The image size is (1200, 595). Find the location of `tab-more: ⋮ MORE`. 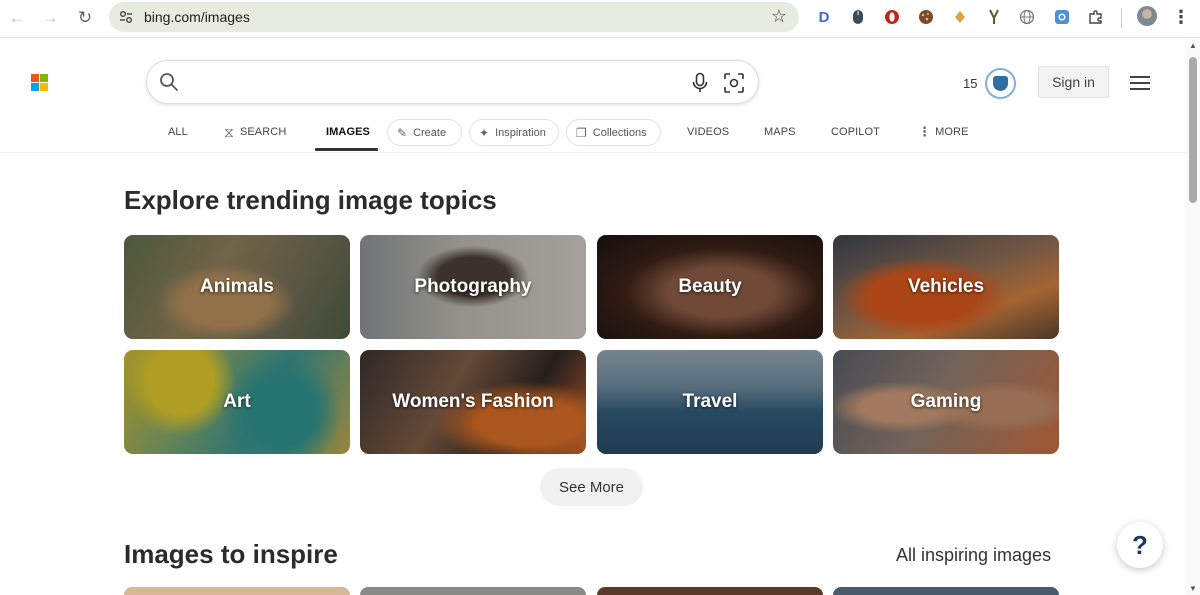

tab-more: ⋮ MORE is located at coordinates (943, 132).